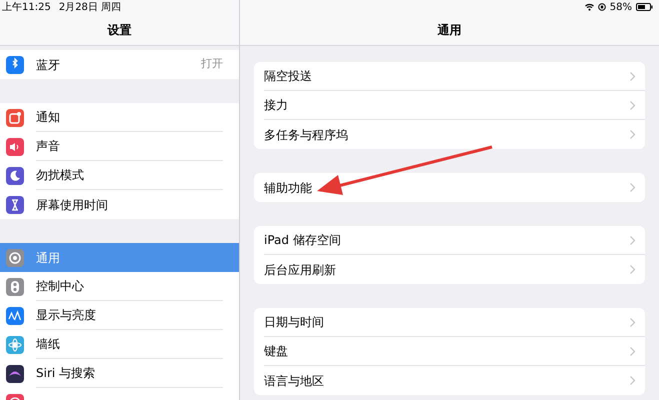  Describe the element at coordinates (66, 373) in the screenshot. I see `item-label: Siri 与搜索` at that location.